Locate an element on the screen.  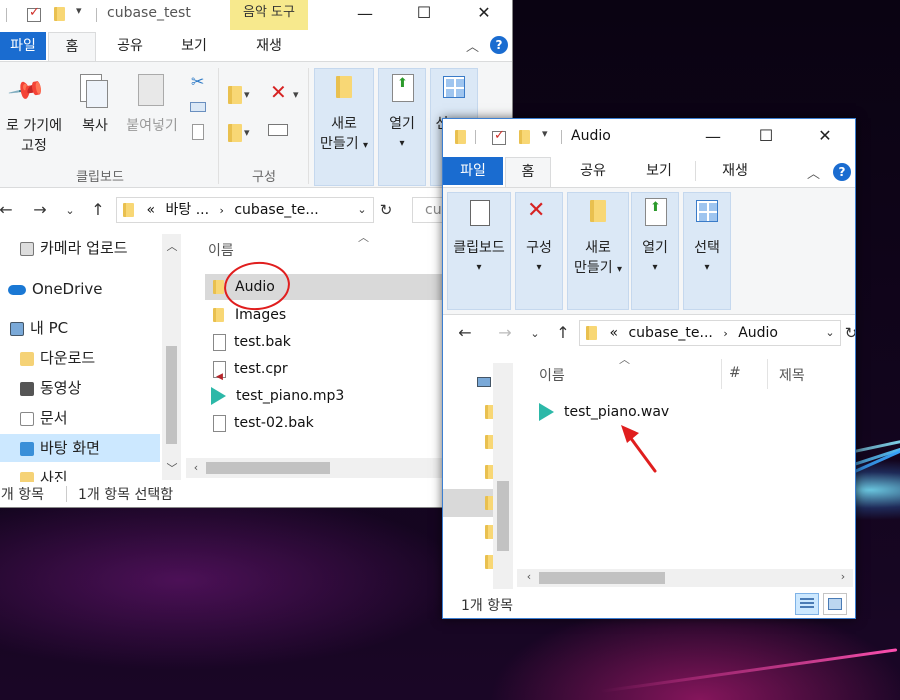
nav-pane-scrollbar is located at coordinates (503, 476).